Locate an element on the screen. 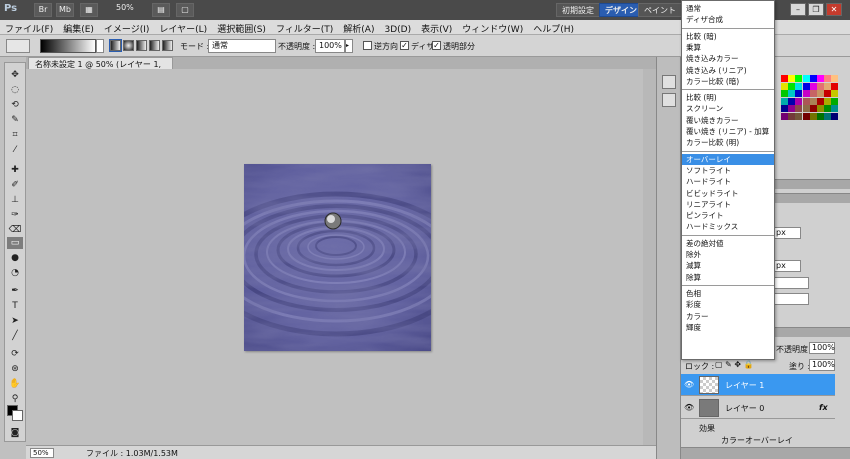 This screenshot has height=459, width=850. blend-option: 輝度 is located at coordinates (728, 327).